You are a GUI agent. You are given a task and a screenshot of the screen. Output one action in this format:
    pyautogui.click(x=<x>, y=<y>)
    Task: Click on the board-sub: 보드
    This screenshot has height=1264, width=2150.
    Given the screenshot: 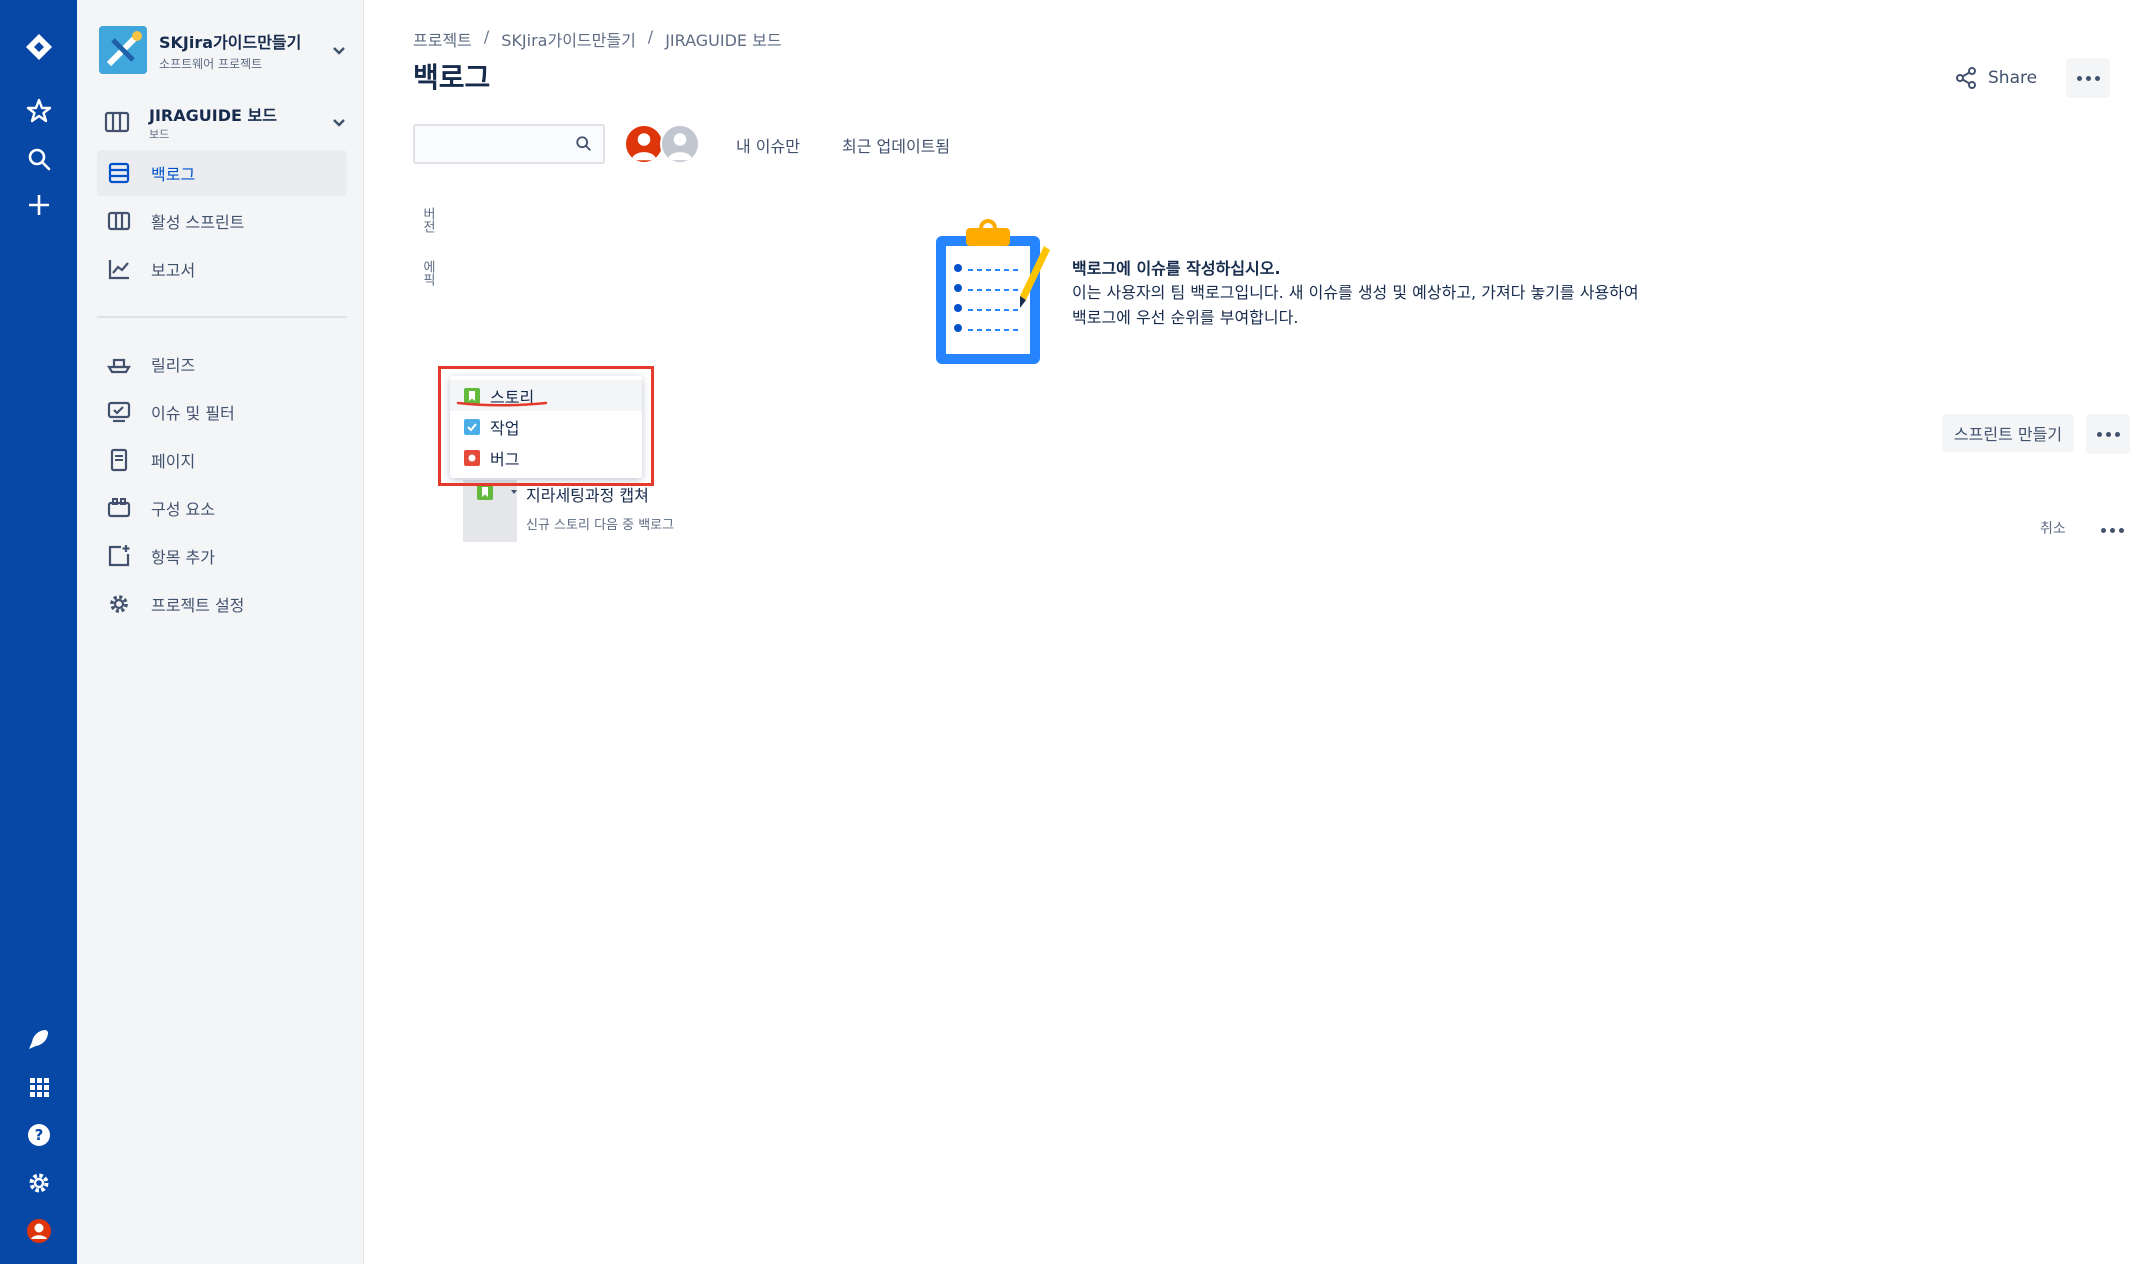 What is the action you would take?
    pyautogui.click(x=159, y=134)
    